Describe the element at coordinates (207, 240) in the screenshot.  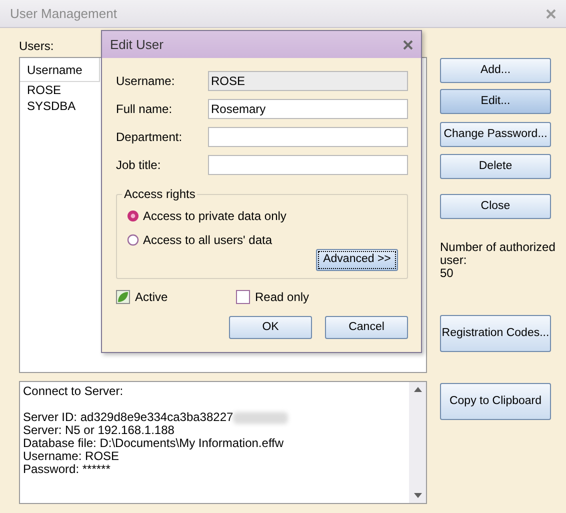
I see `radio-label: Access to all users' data` at that location.